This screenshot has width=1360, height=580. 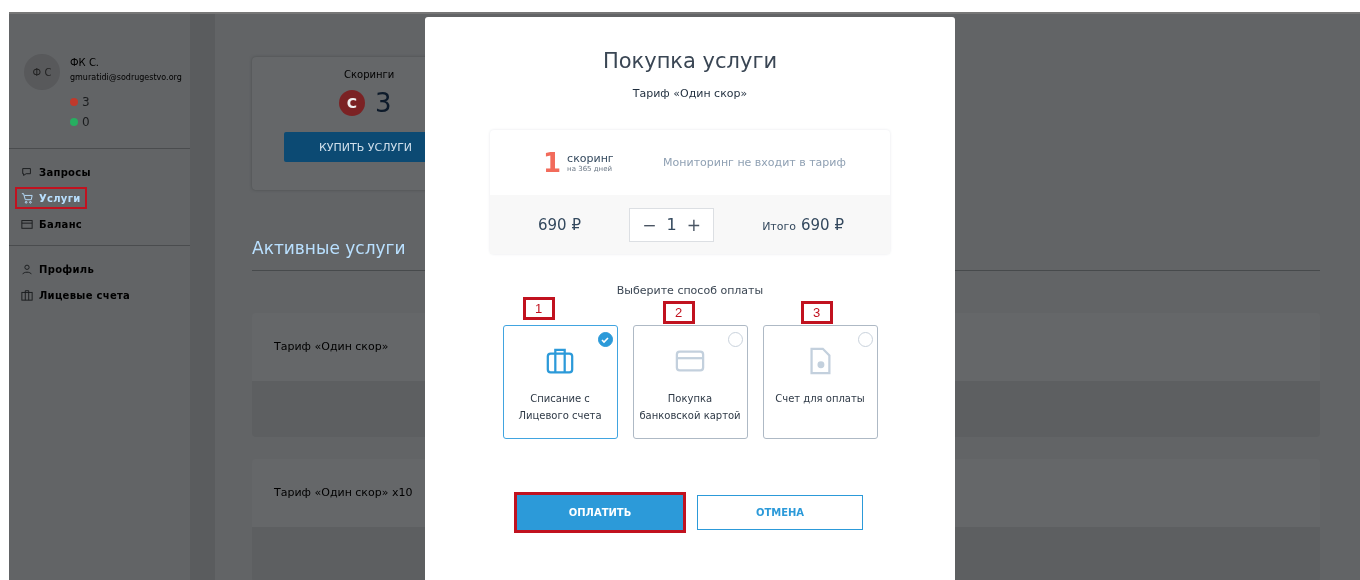 I want to click on check-icon, so click(x=605, y=339).